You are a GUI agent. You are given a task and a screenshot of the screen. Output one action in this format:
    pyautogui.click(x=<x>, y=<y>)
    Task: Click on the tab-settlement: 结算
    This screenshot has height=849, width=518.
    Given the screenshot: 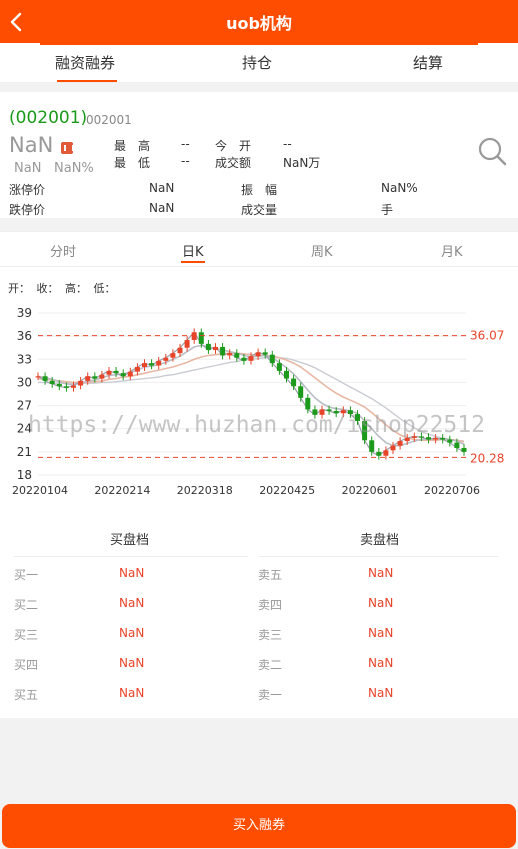 What is the action you would take?
    pyautogui.click(x=428, y=62)
    